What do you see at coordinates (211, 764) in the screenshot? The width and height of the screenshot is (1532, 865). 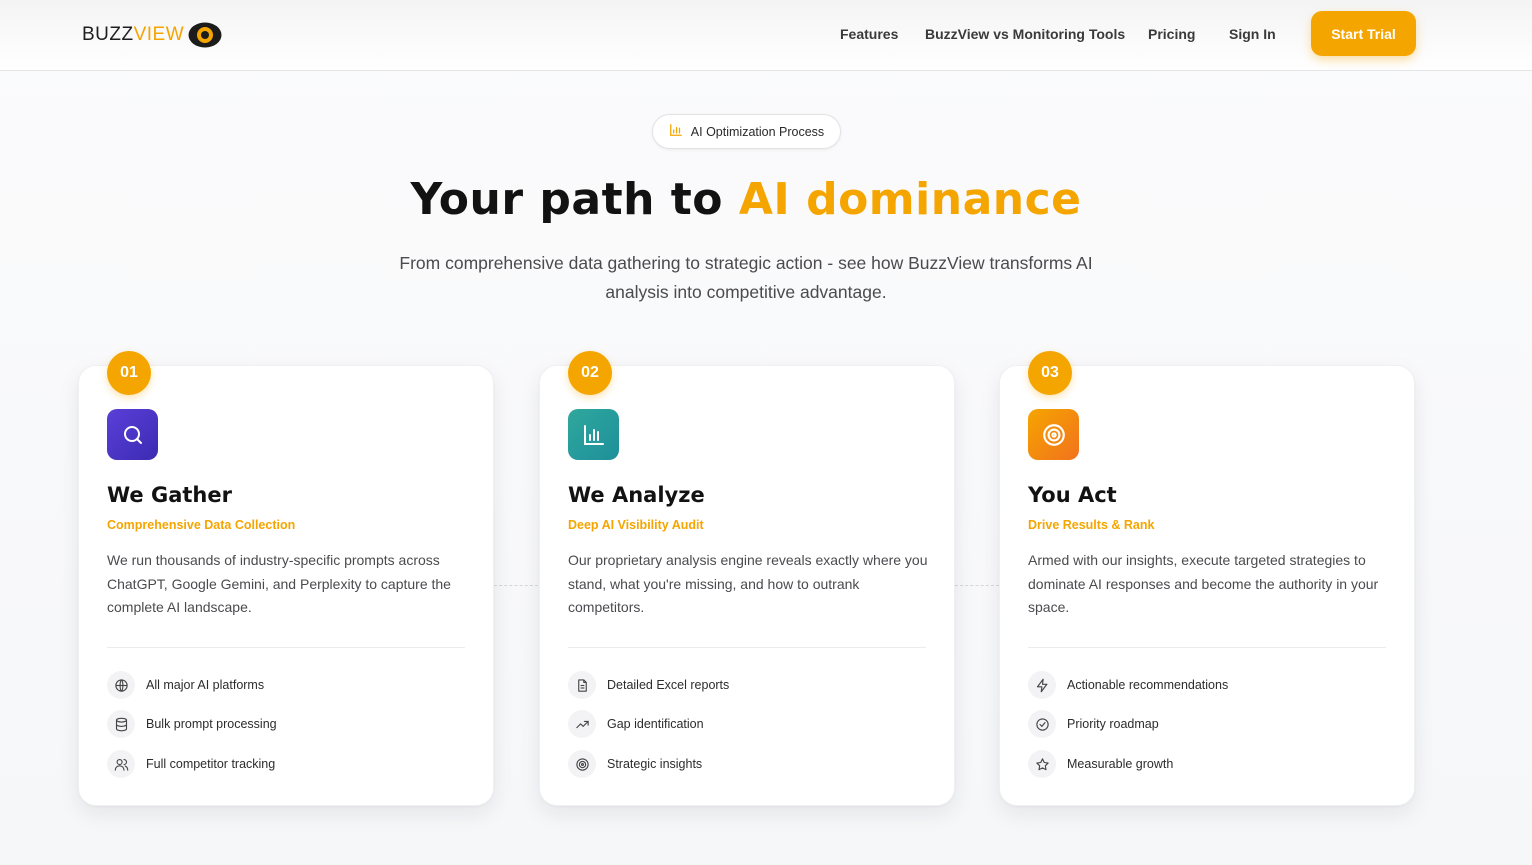 I see `feature-label: Full competitor tracking` at bounding box center [211, 764].